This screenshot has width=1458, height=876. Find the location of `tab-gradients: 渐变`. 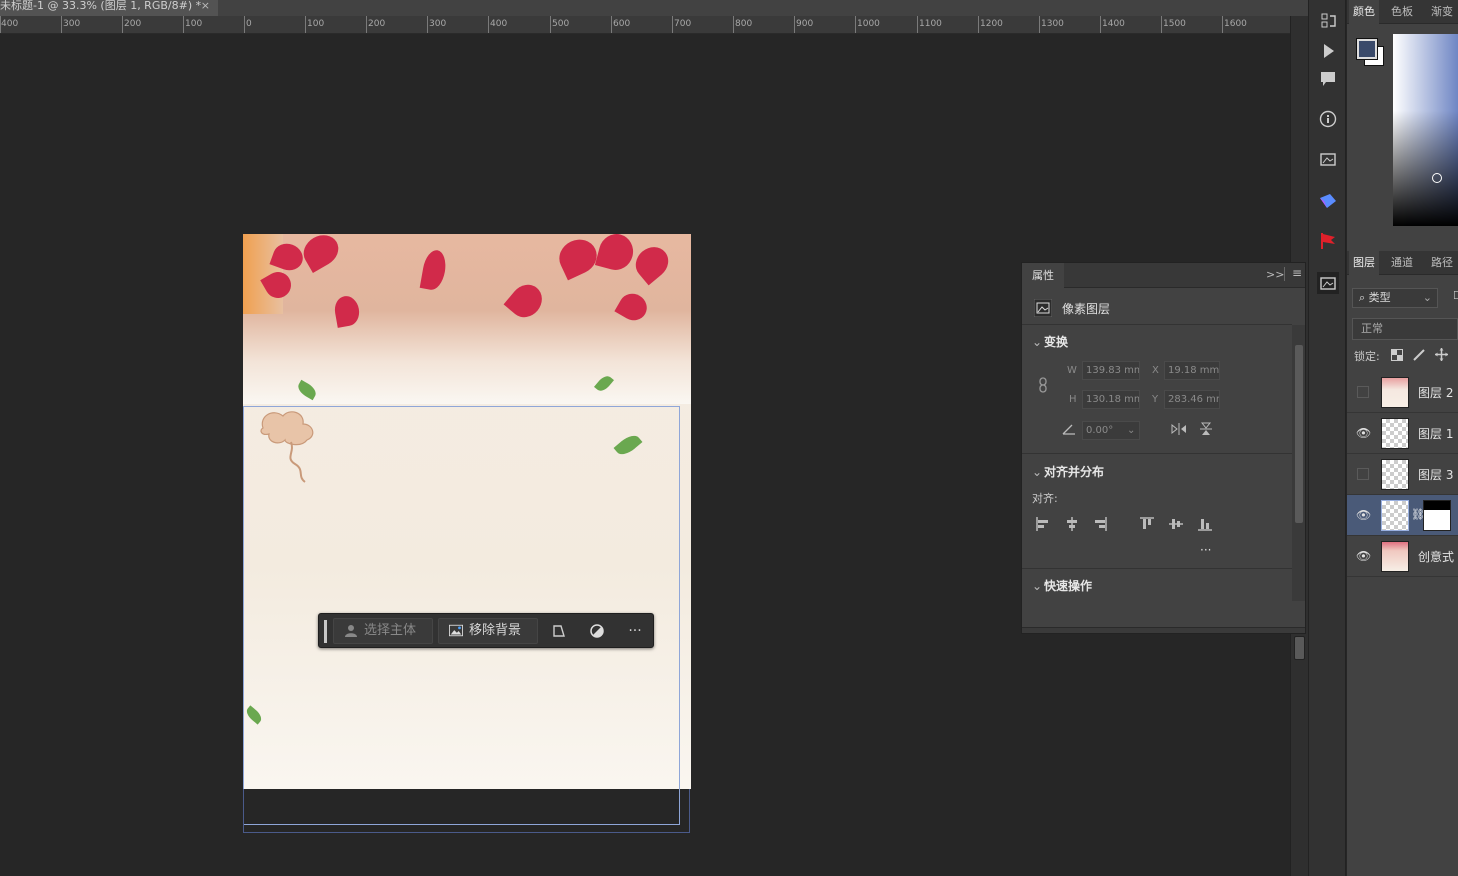

tab-gradients: 渐变 is located at coordinates (1442, 12).